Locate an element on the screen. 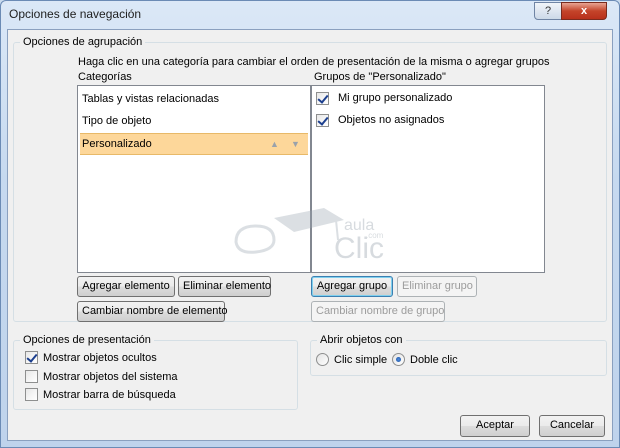 Image resolution: width=620 pixels, height=448 pixels. open-objects-legend: Abrir objetos con is located at coordinates (361, 340).